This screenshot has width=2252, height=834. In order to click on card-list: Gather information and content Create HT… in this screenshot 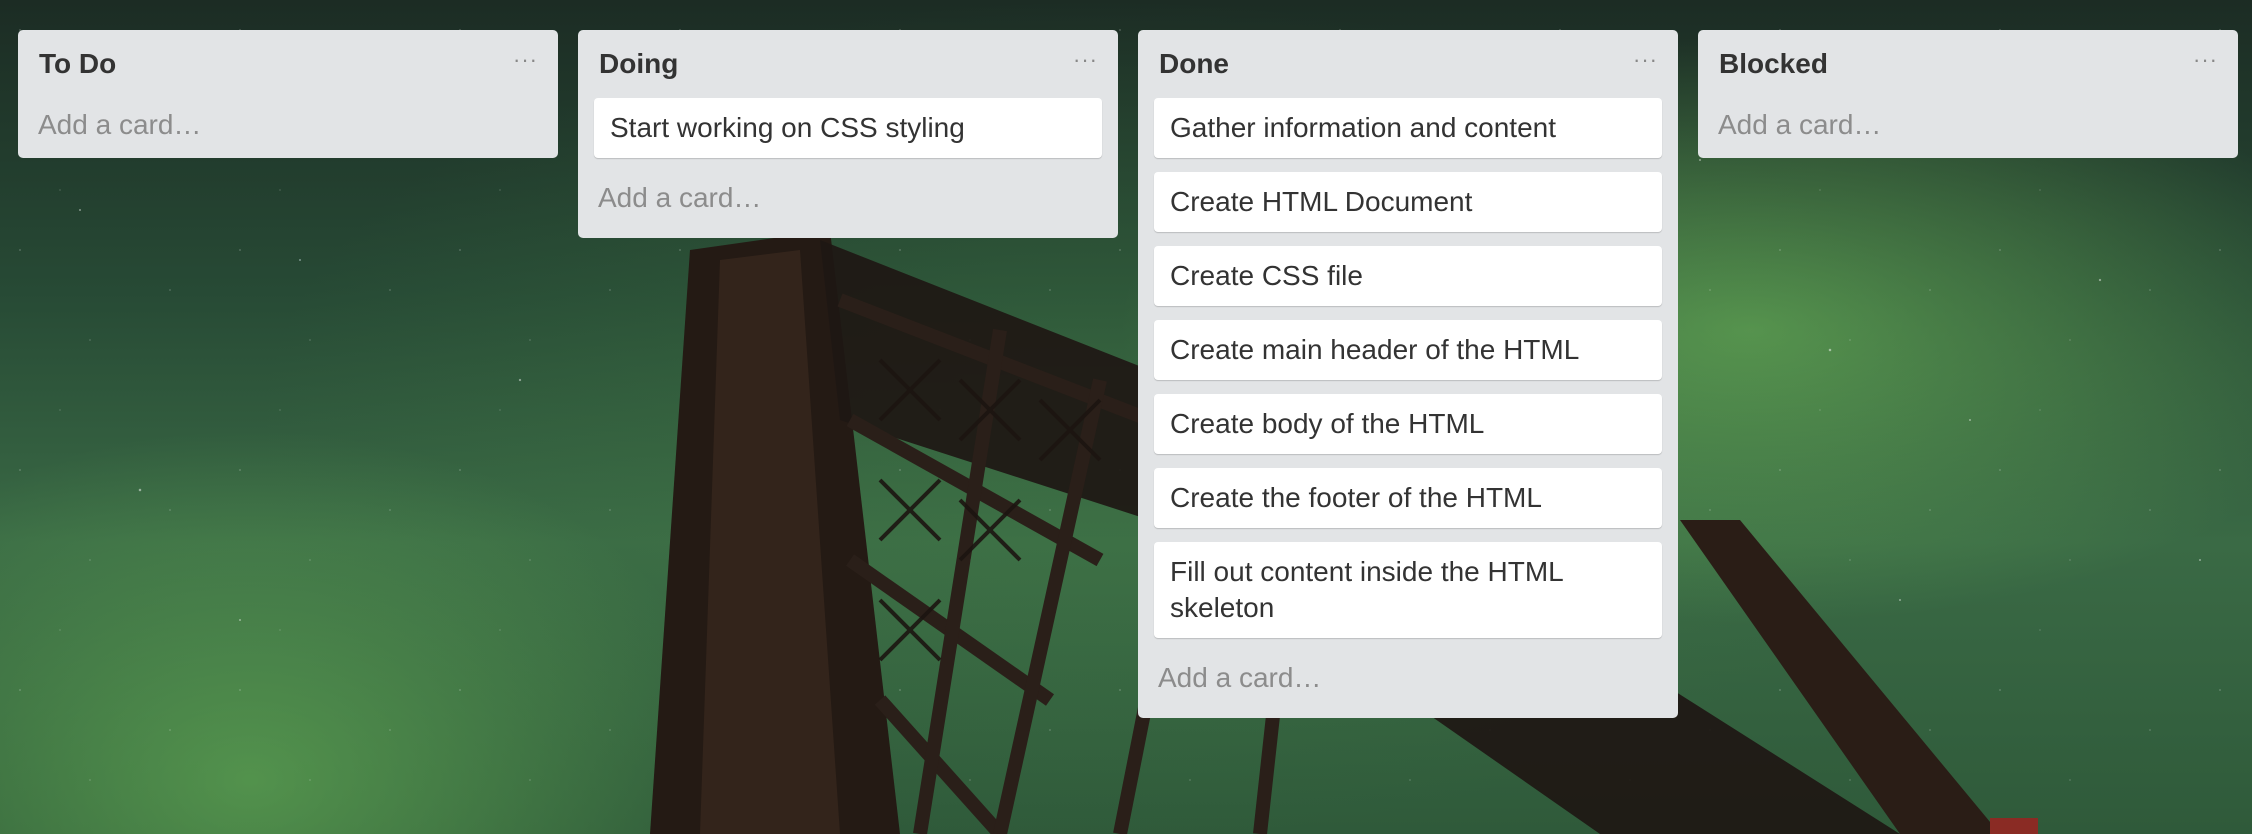, I will do `click(1408, 368)`.